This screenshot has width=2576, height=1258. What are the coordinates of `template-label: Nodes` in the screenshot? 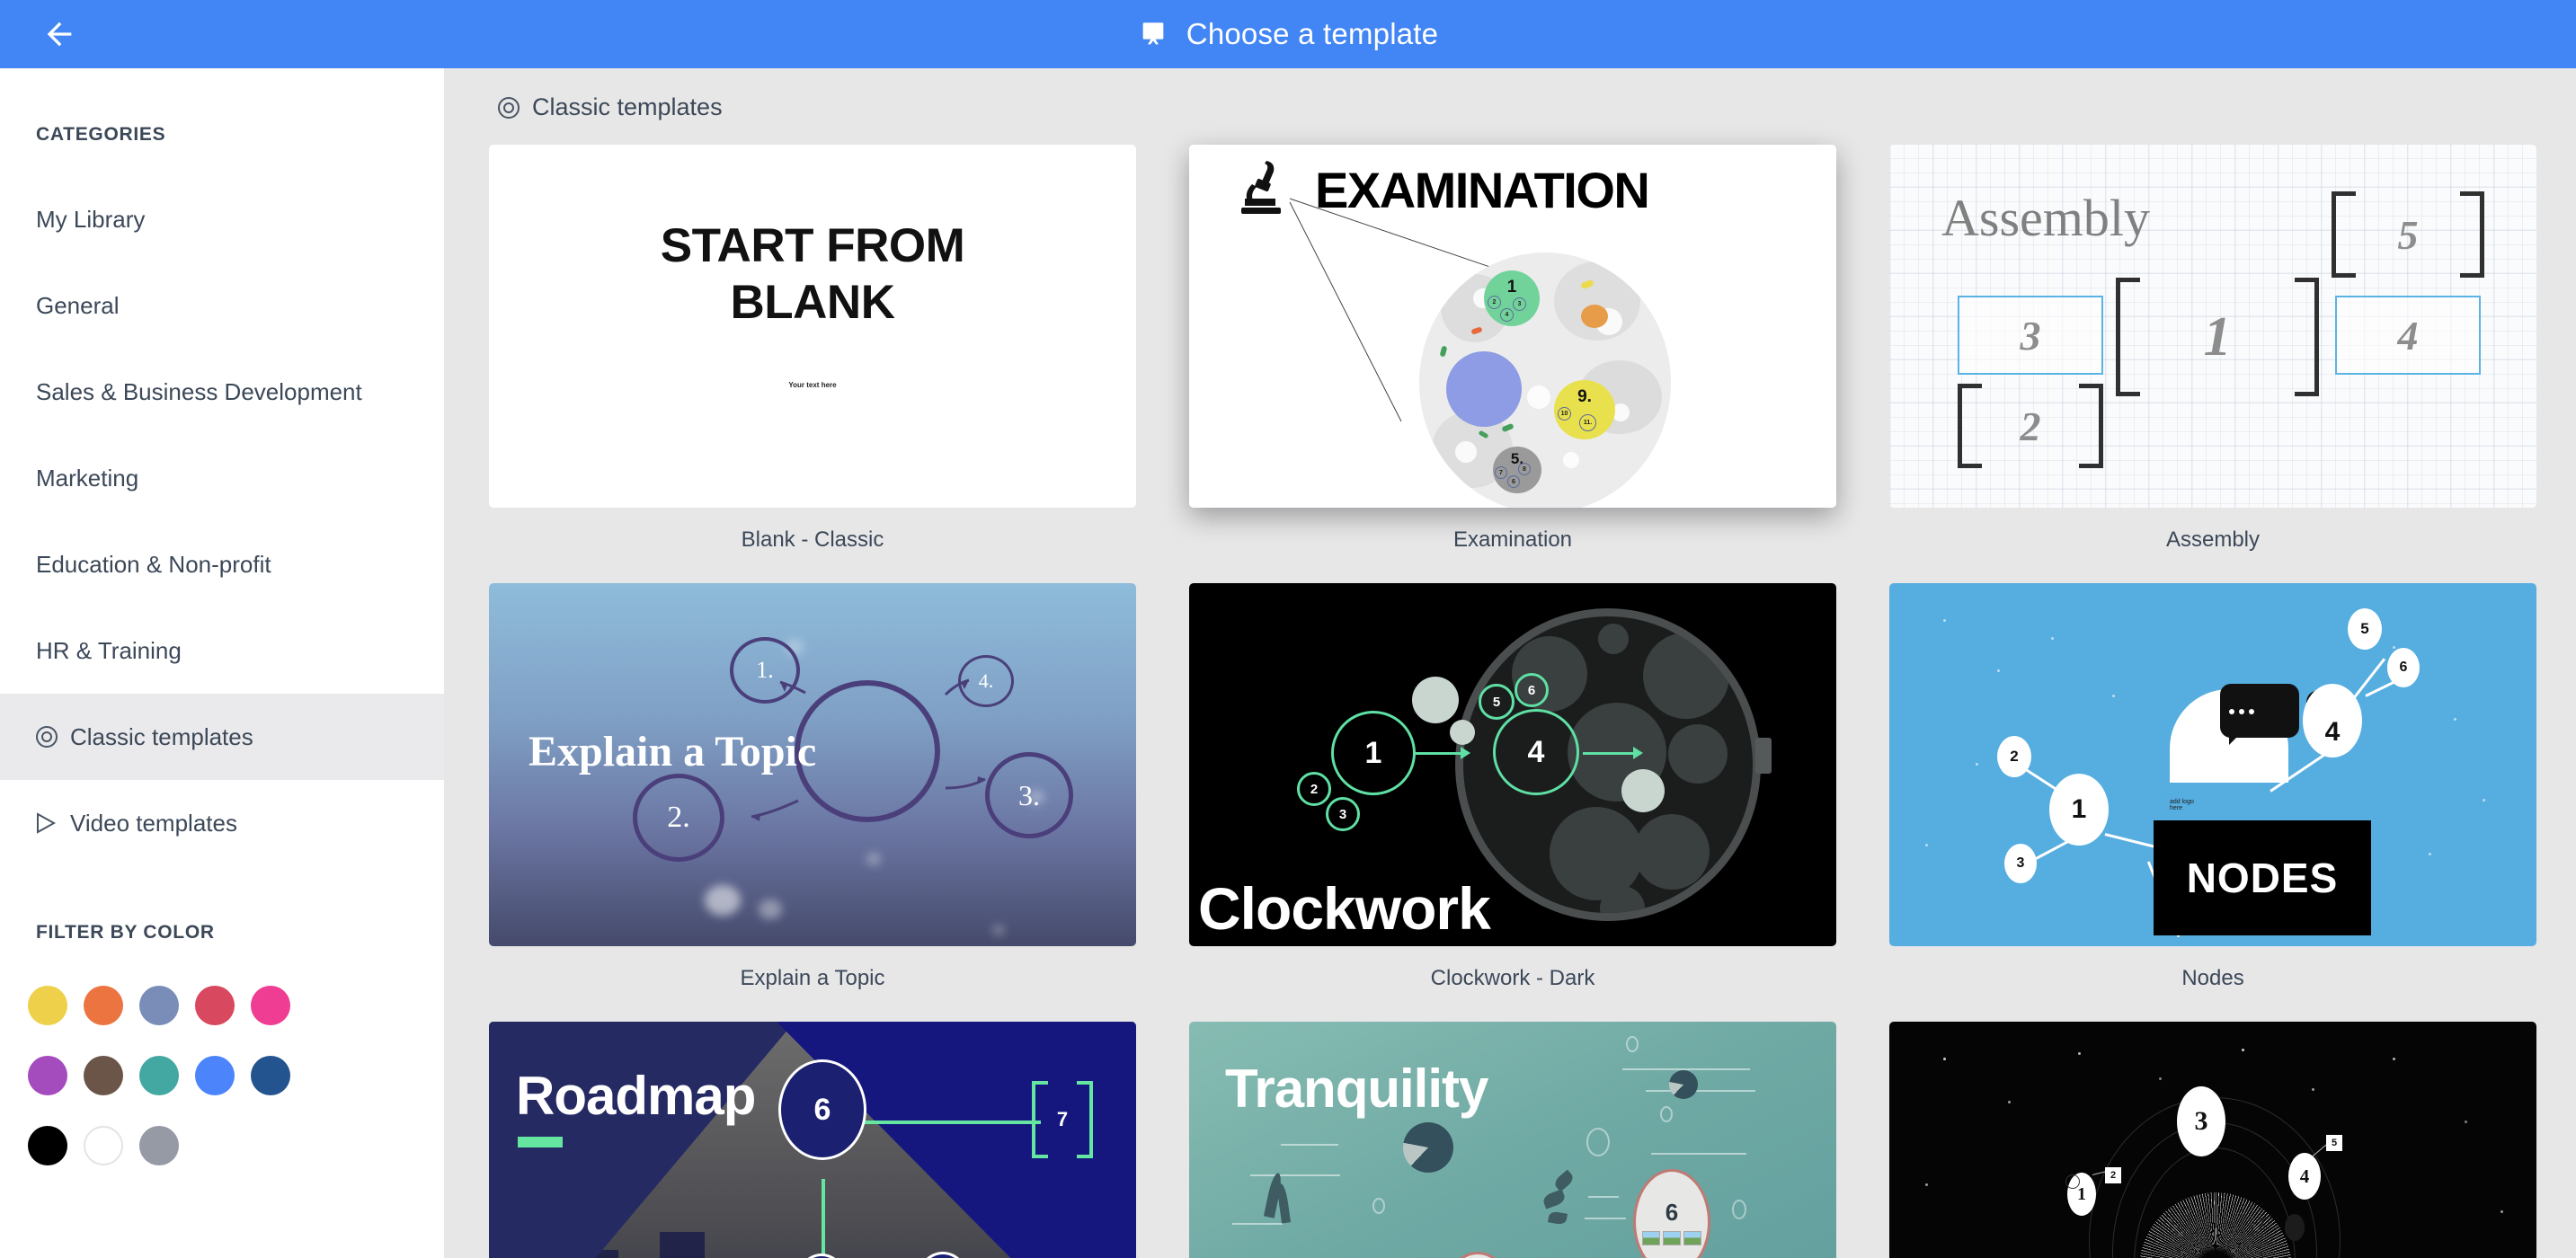 It's located at (2212, 978).